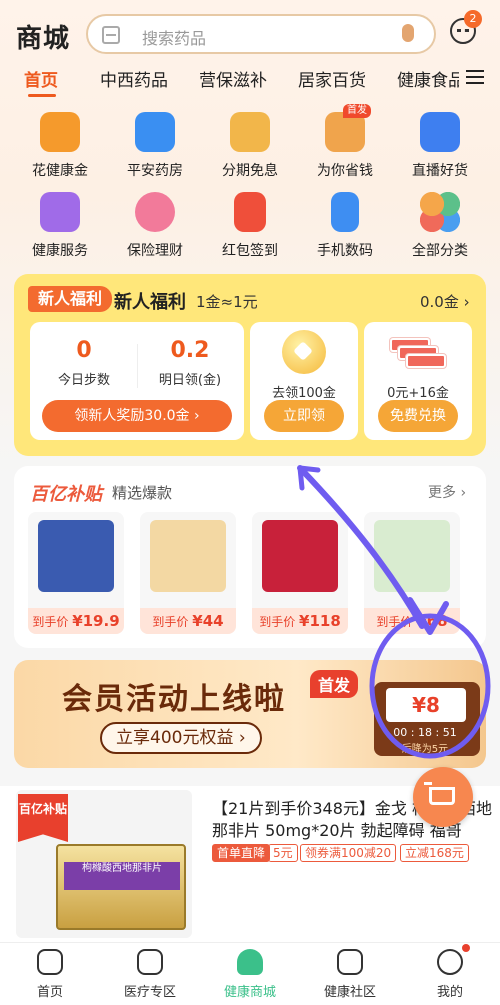 Image resolution: width=500 pixels, height=1005 pixels. Describe the element at coordinates (350, 962) in the screenshot. I see `chat-icon` at that location.